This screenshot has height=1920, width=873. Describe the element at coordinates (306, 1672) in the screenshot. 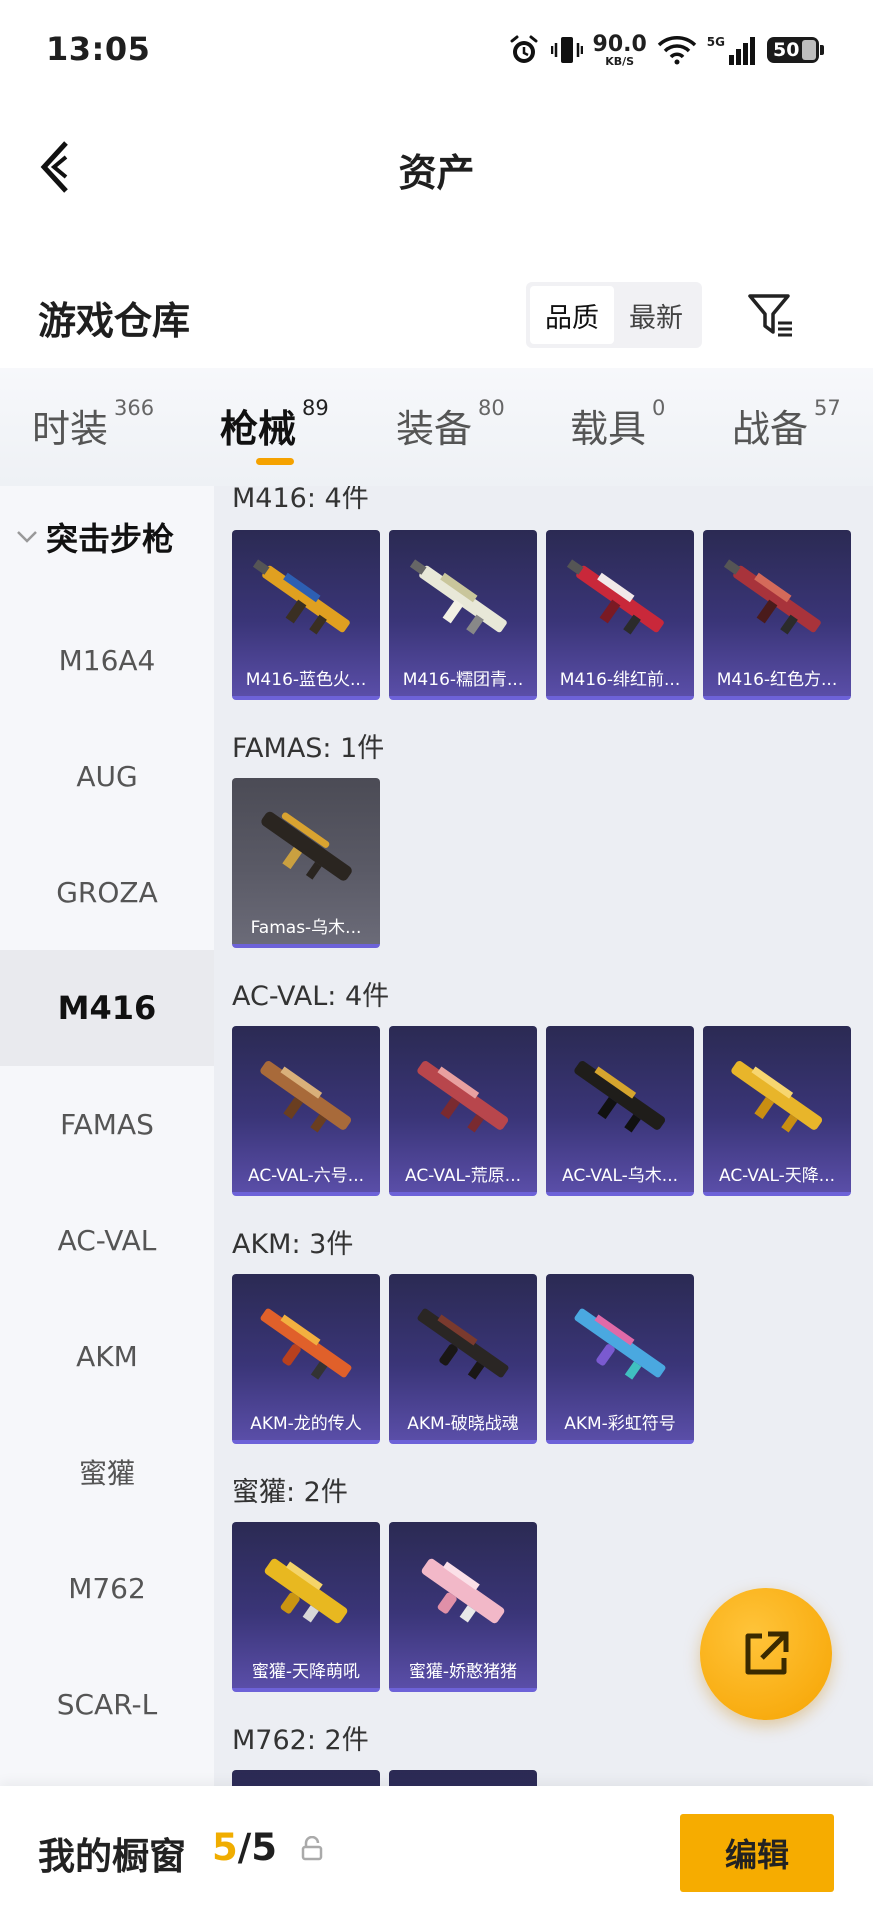

I see `skin-label: 蜜獾-天降萌吼` at that location.